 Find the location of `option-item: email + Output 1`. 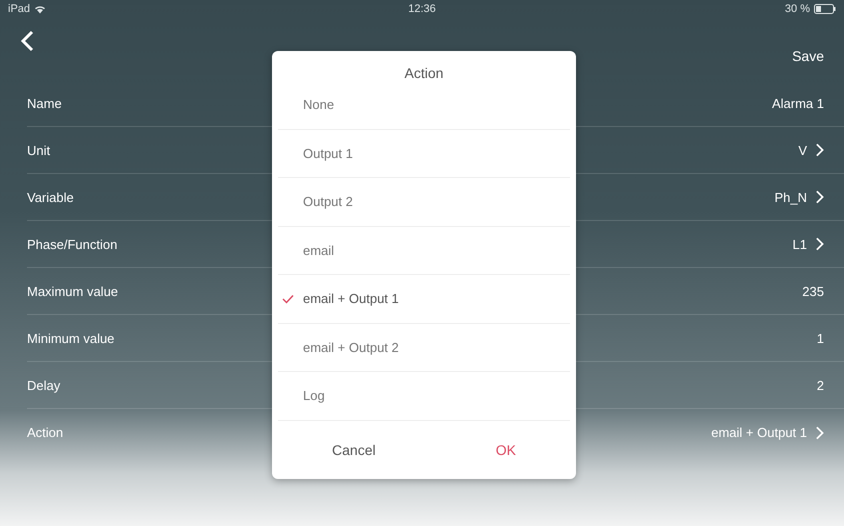

option-item: email + Output 1 is located at coordinates (424, 299).